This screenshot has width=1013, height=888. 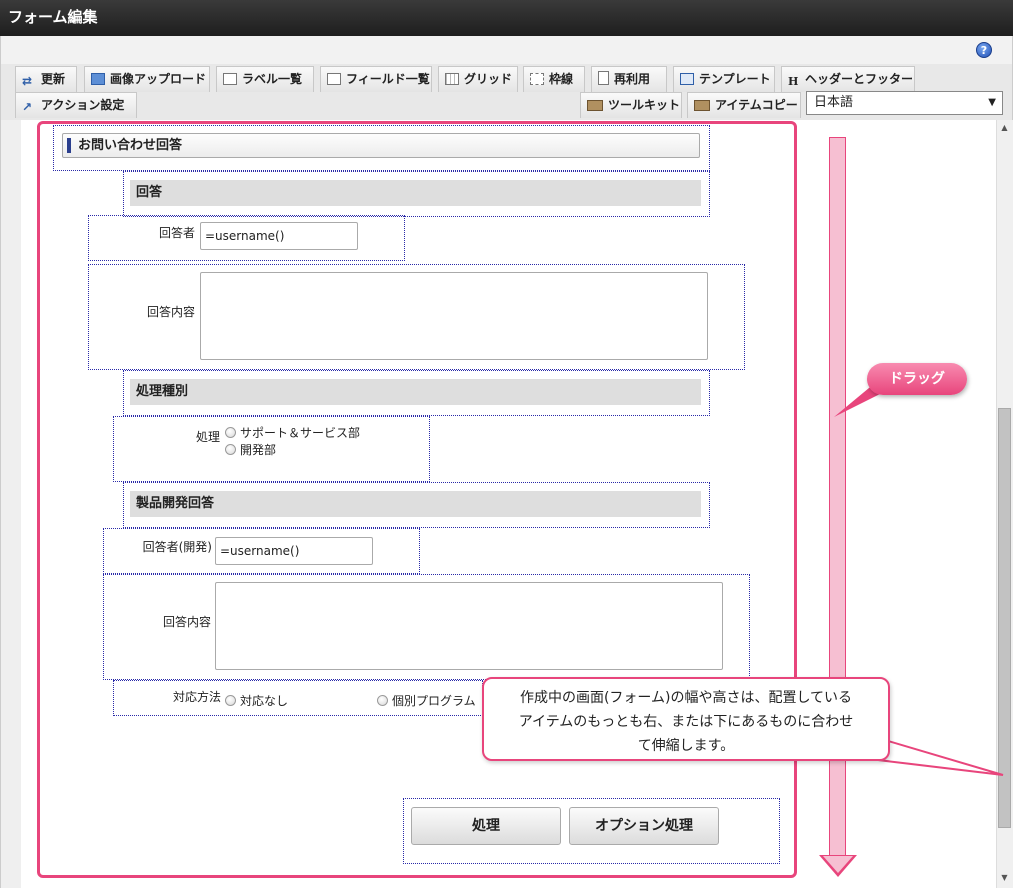 I want to click on scroll-up-icon: ▲, so click(x=1004, y=128).